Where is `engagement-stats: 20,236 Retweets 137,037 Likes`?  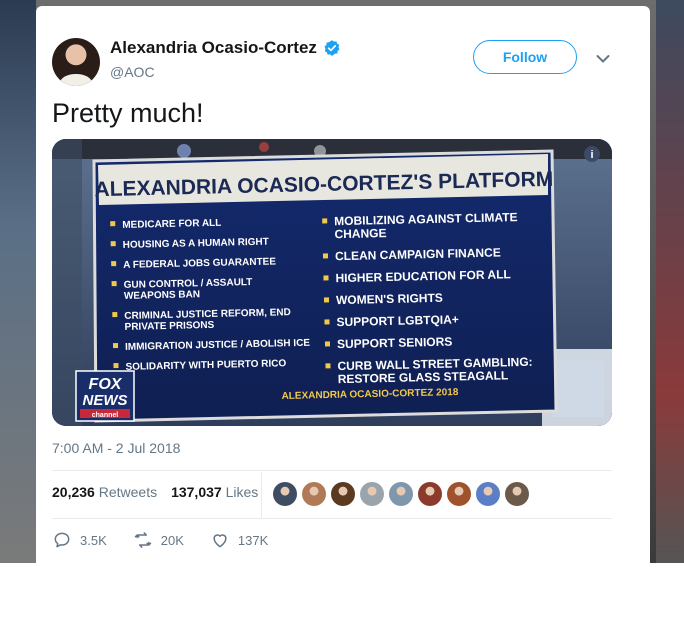 engagement-stats: 20,236 Retweets 137,037 Likes is located at coordinates (155, 492).